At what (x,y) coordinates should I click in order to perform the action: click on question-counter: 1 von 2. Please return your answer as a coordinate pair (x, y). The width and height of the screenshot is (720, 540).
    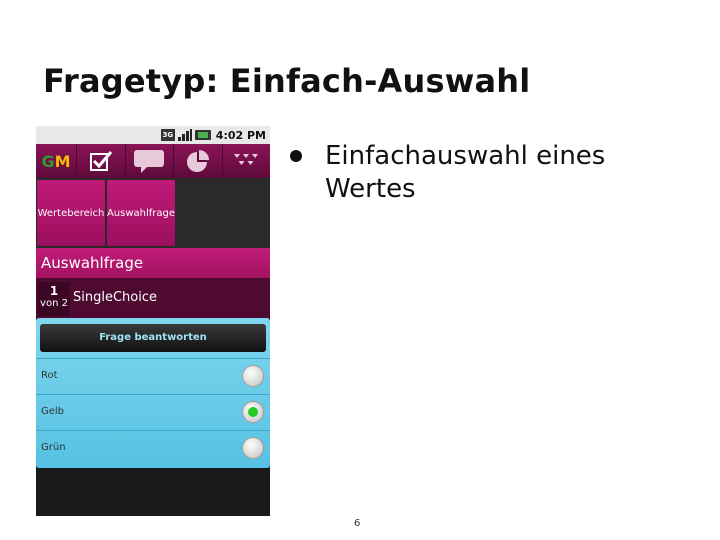
    Looking at the image, I should click on (54, 299).